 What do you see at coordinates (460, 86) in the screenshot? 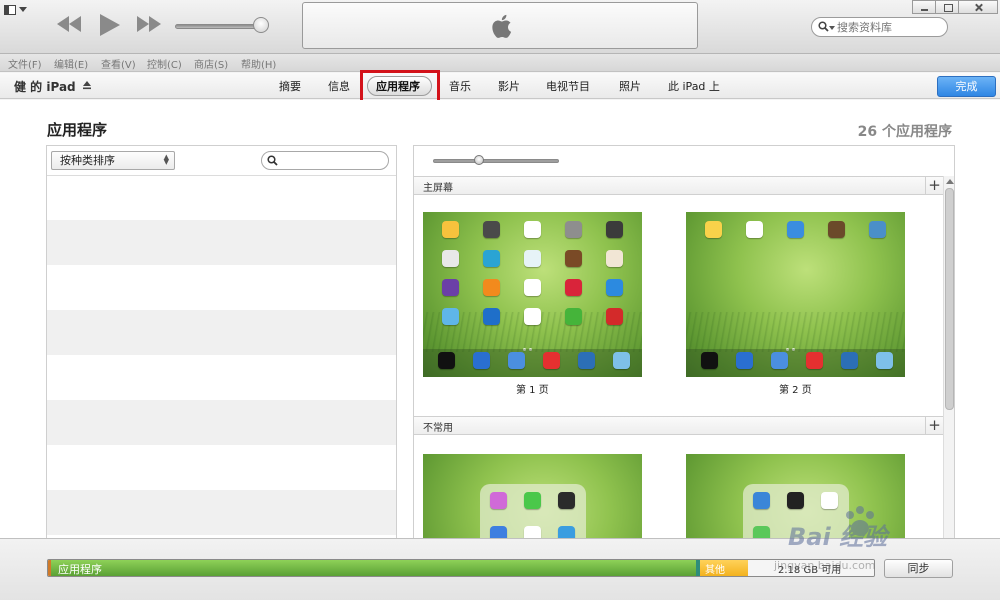
I see `tab-music: 音乐` at bounding box center [460, 86].